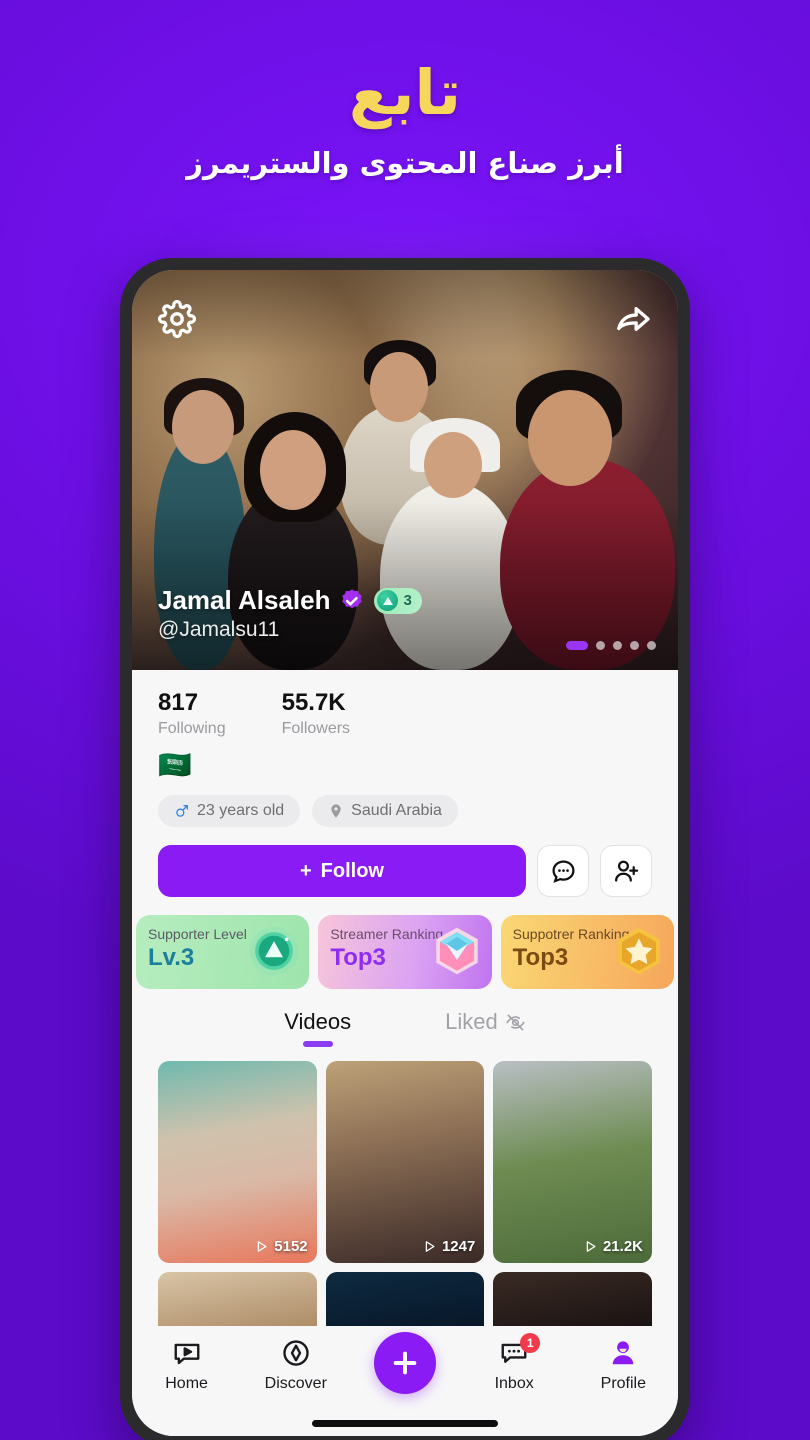  Describe the element at coordinates (405, 1162) in the screenshot. I see `video-thumbnail: 1247` at that location.